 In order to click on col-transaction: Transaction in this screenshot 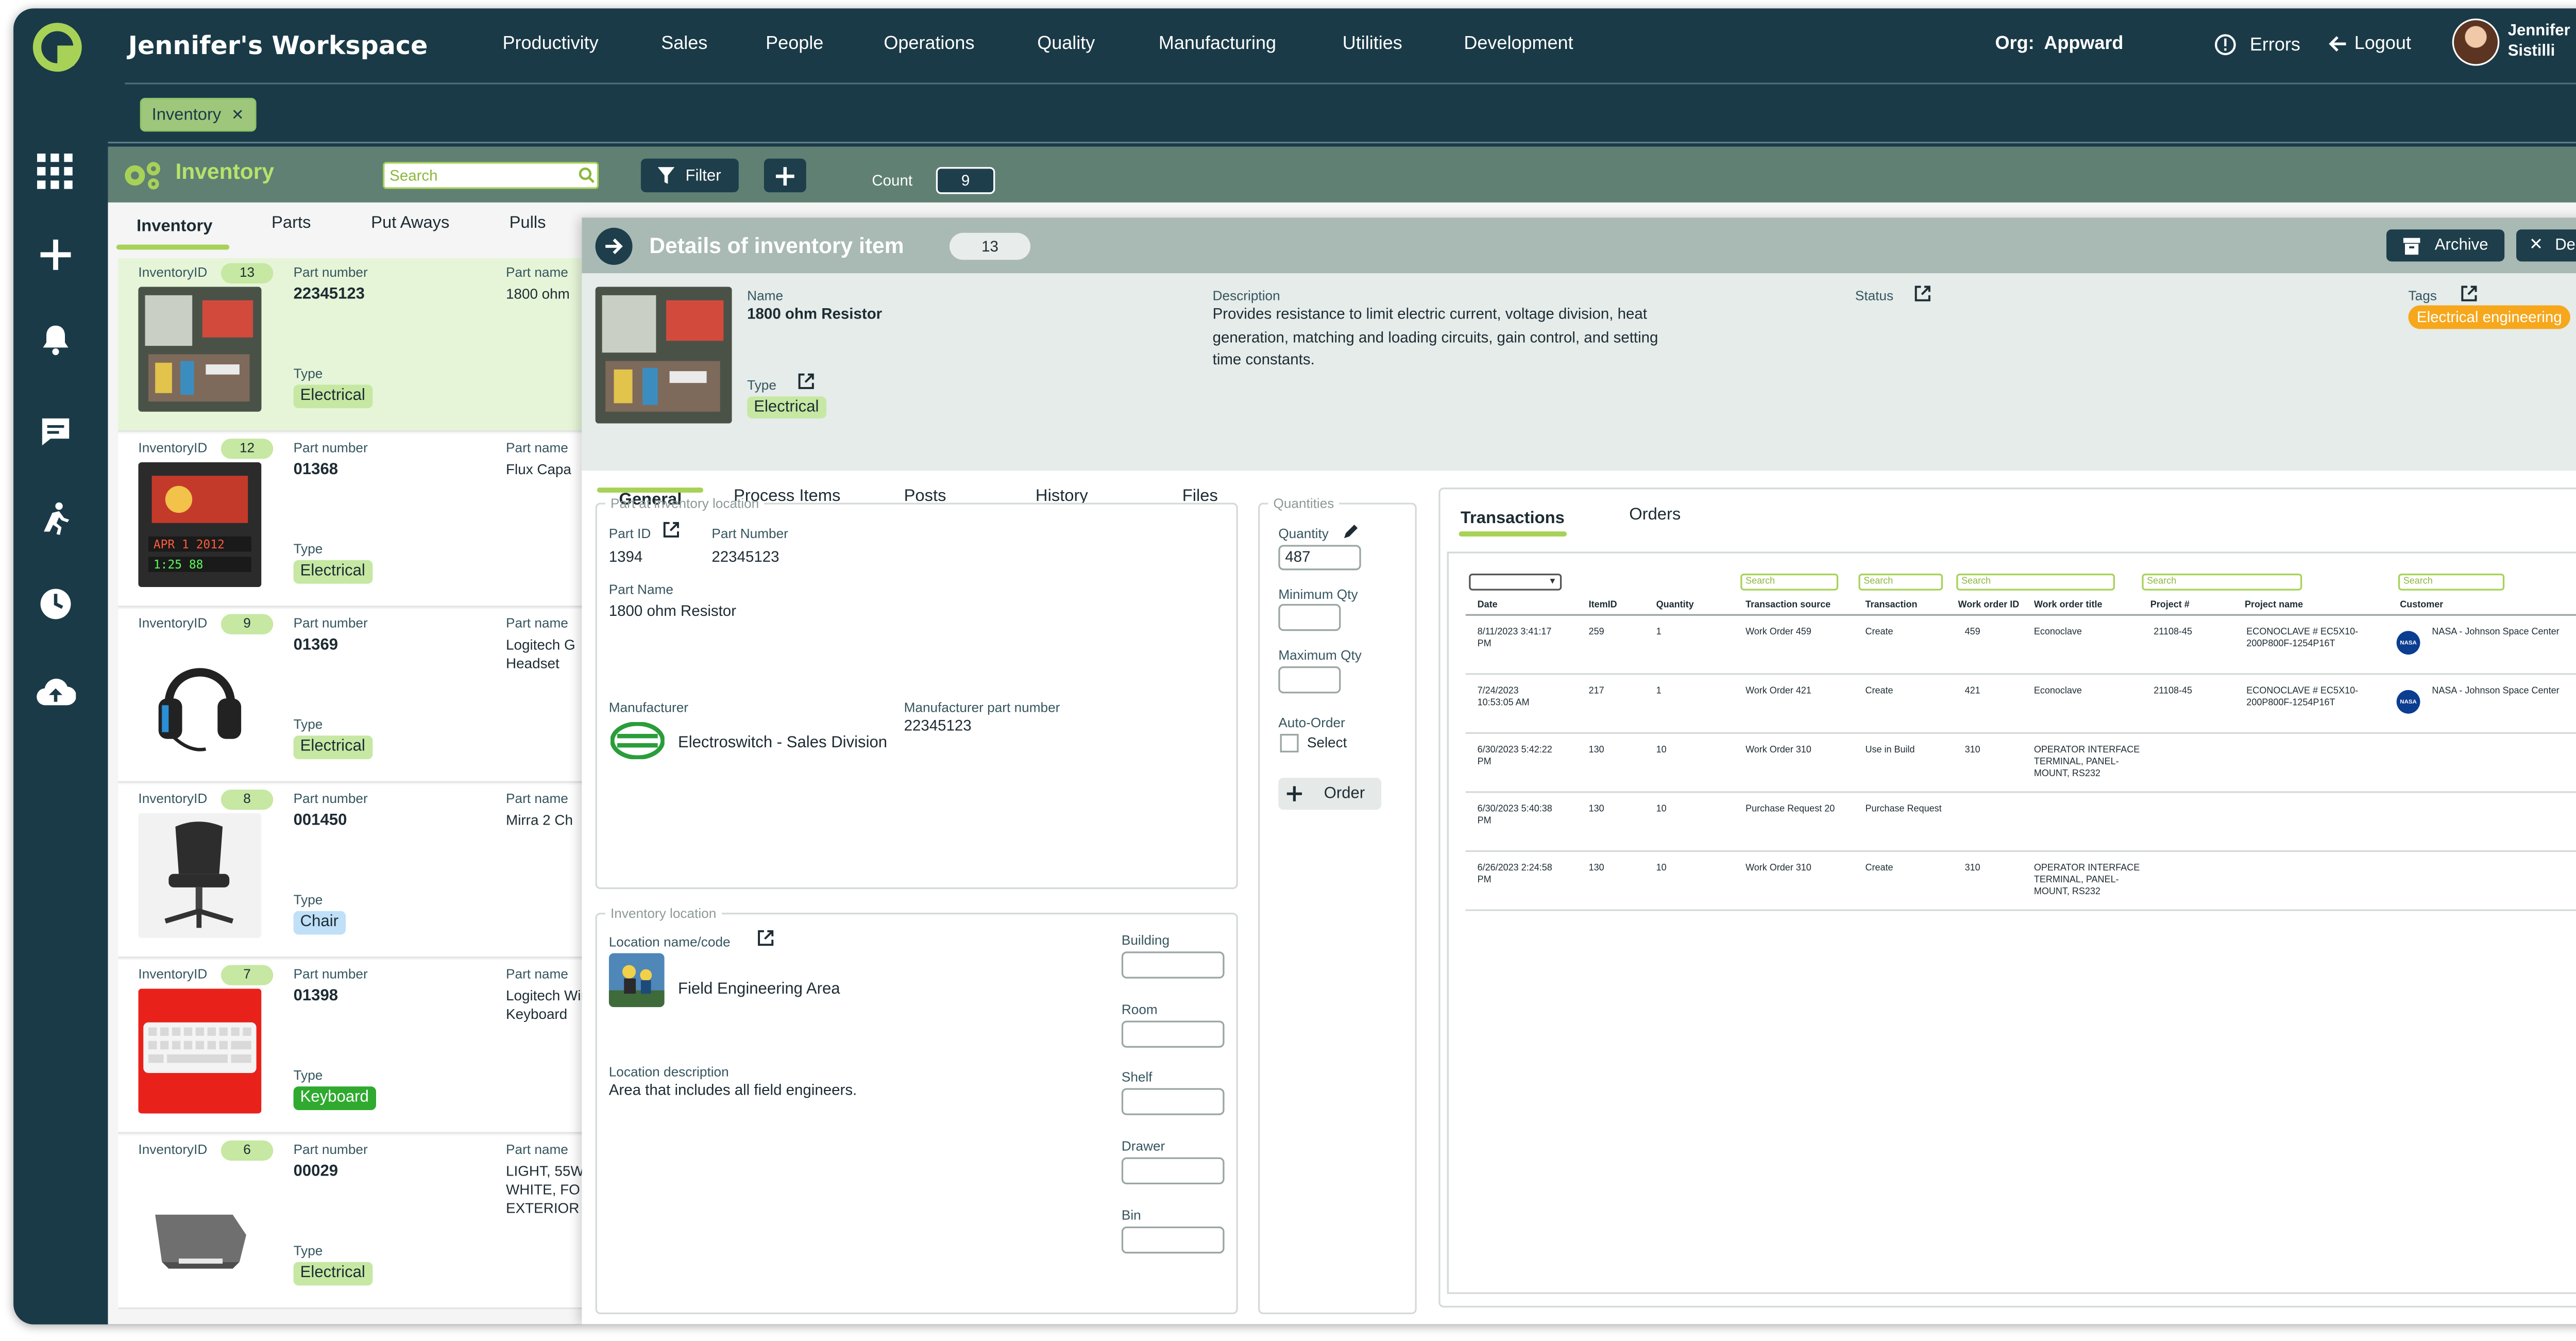, I will do `click(1891, 606)`.